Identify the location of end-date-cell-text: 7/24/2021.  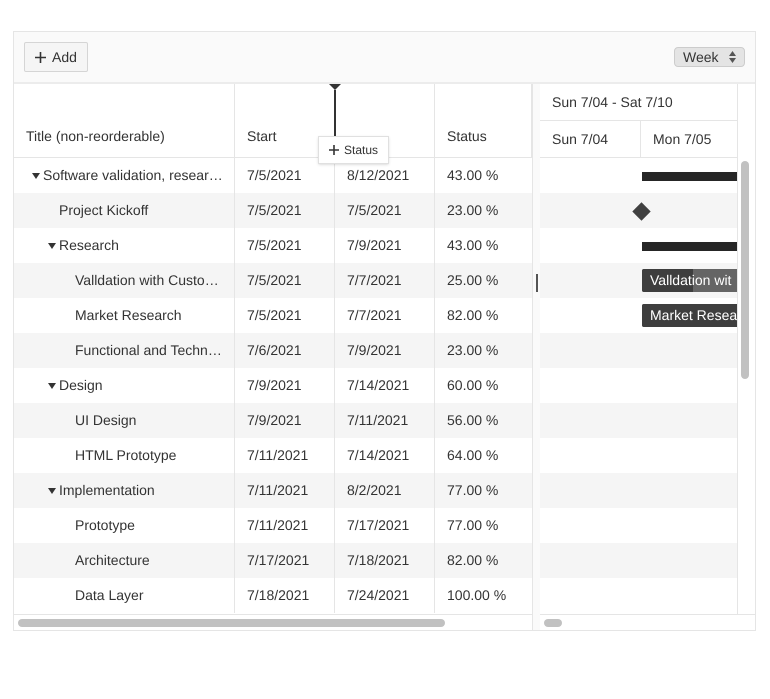
(378, 595).